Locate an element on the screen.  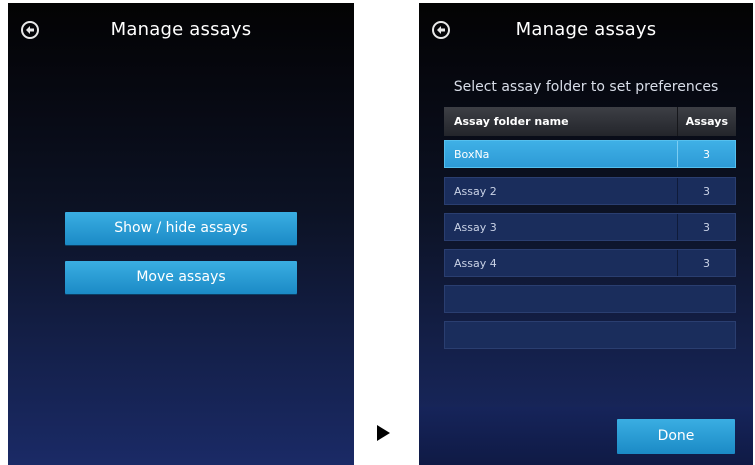
right-page-title: Manage assays is located at coordinates (586, 29).